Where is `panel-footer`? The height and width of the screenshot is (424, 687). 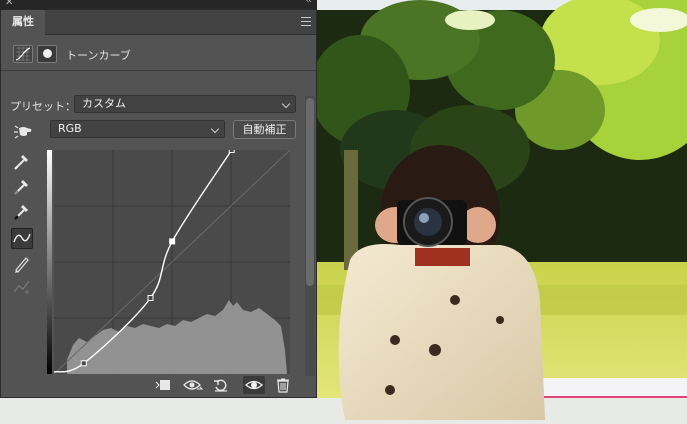
panel-footer is located at coordinates (158, 385).